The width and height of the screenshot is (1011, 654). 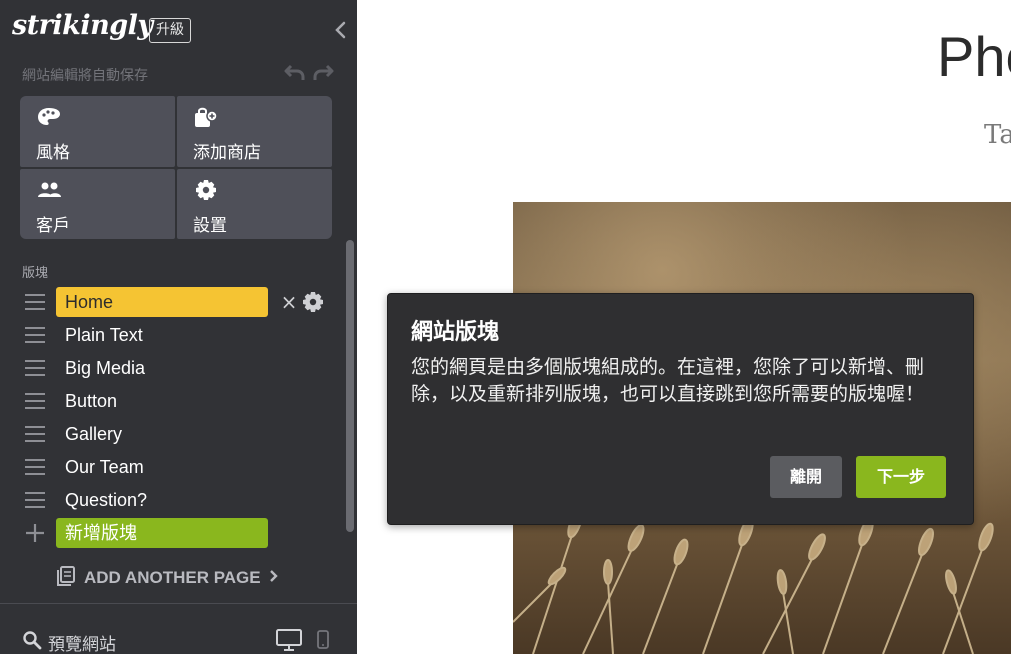 What do you see at coordinates (82, 25) in the screenshot?
I see `strikingly-logo: strikingly` at bounding box center [82, 25].